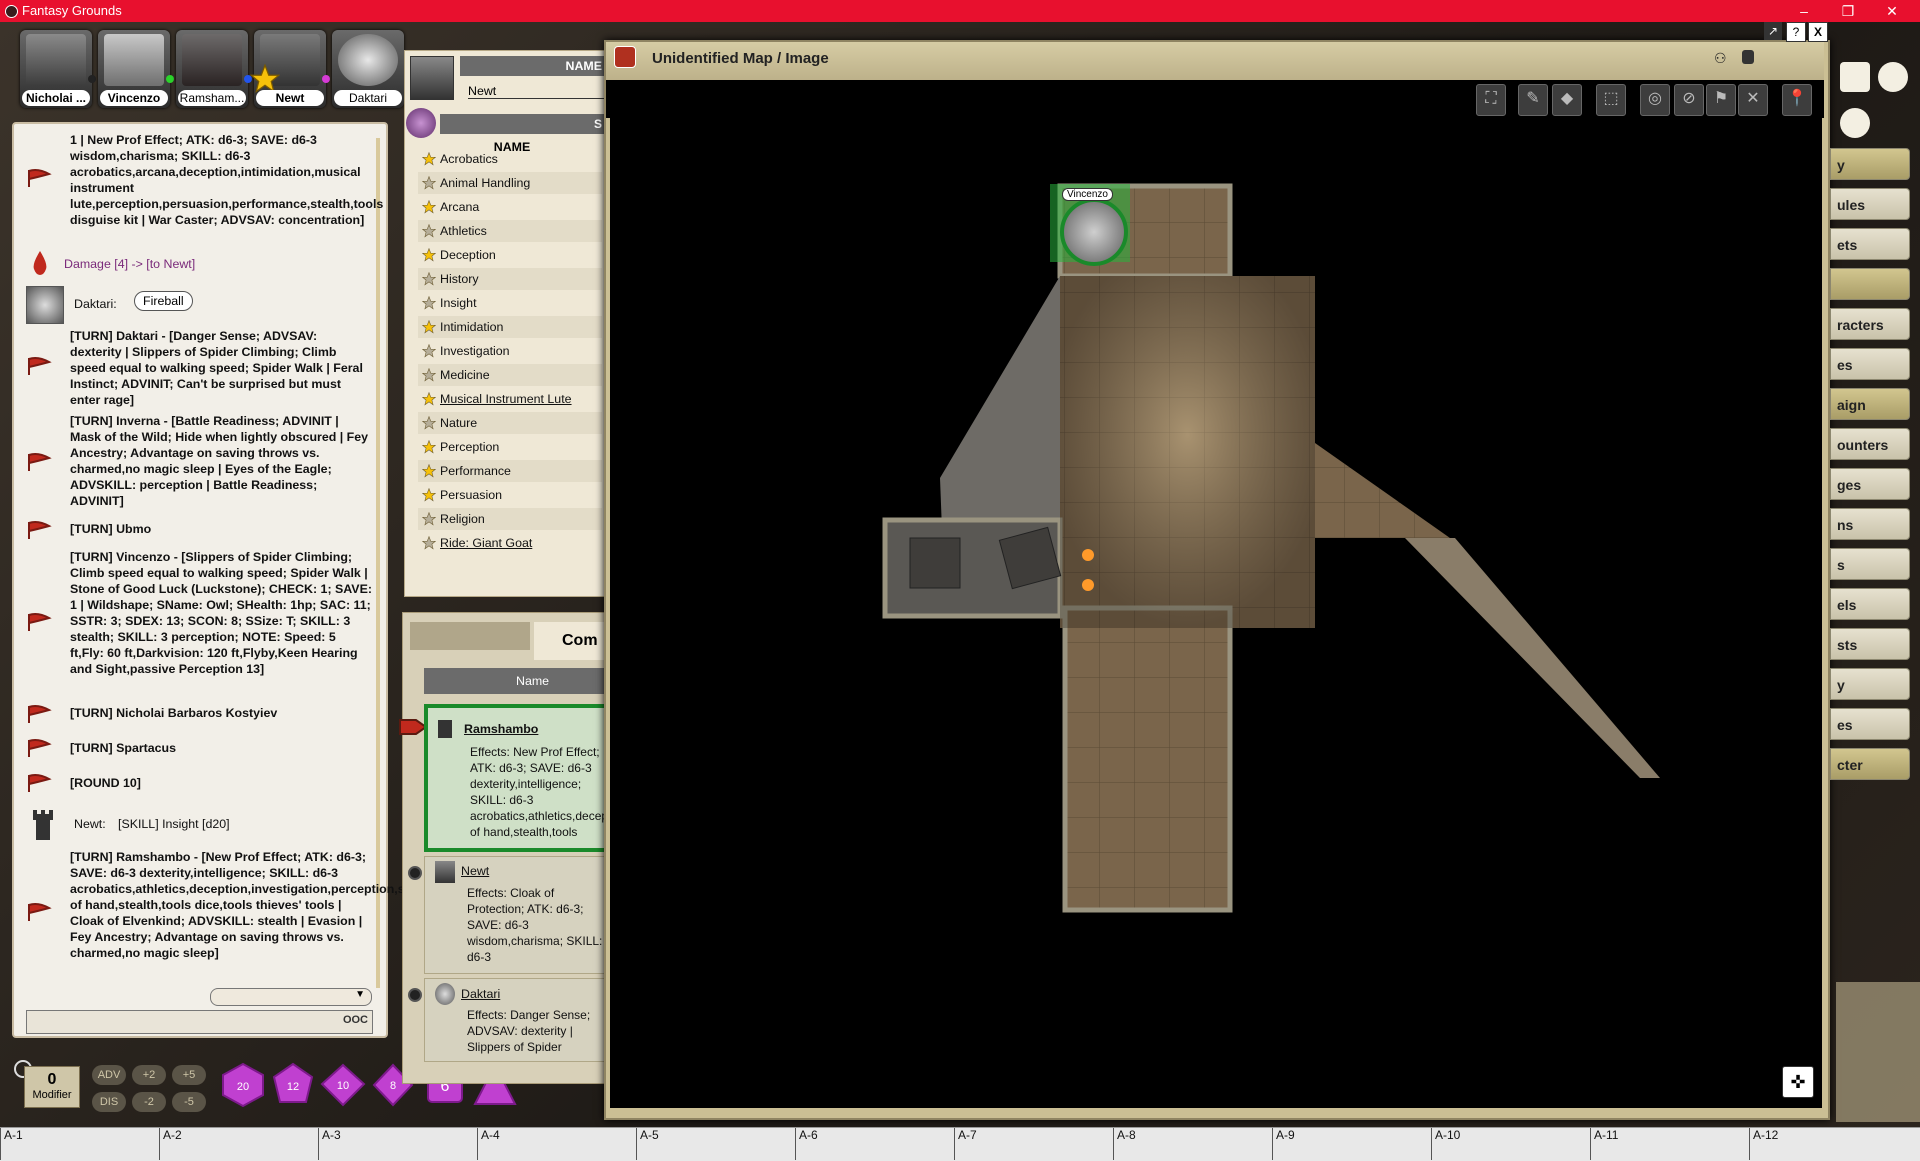 This screenshot has width=1920, height=1161. Describe the element at coordinates (510, 207) in the screenshot. I see `skill-row: Arcana` at that location.